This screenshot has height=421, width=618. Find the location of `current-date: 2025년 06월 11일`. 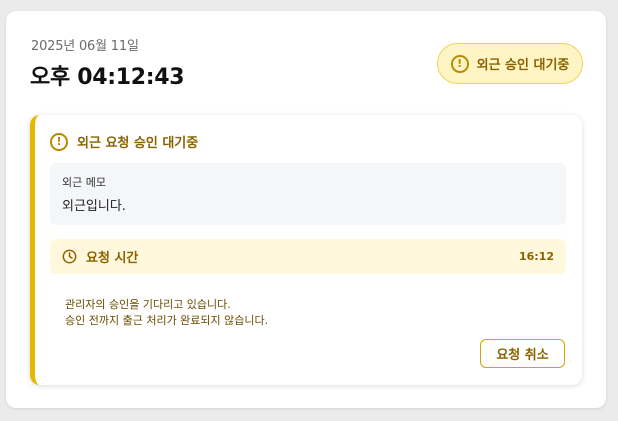

current-date: 2025년 06월 11일 is located at coordinates (85, 46).